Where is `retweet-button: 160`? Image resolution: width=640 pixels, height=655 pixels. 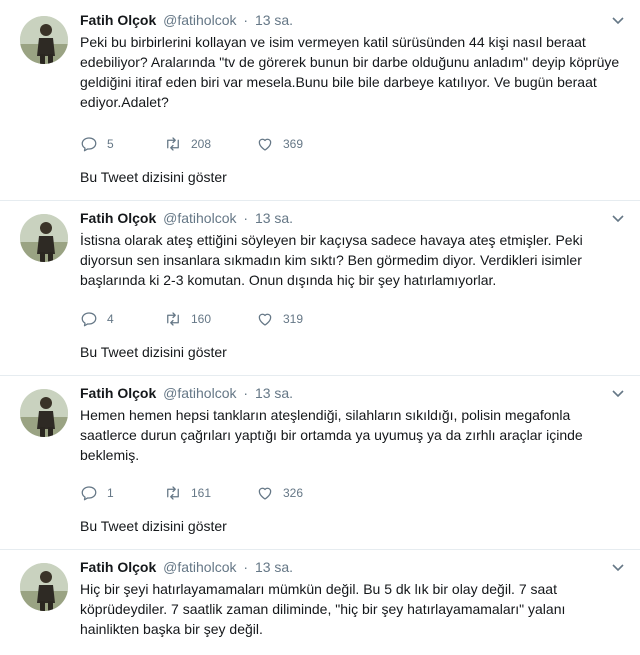
retweet-button: 160 is located at coordinates (187, 319).